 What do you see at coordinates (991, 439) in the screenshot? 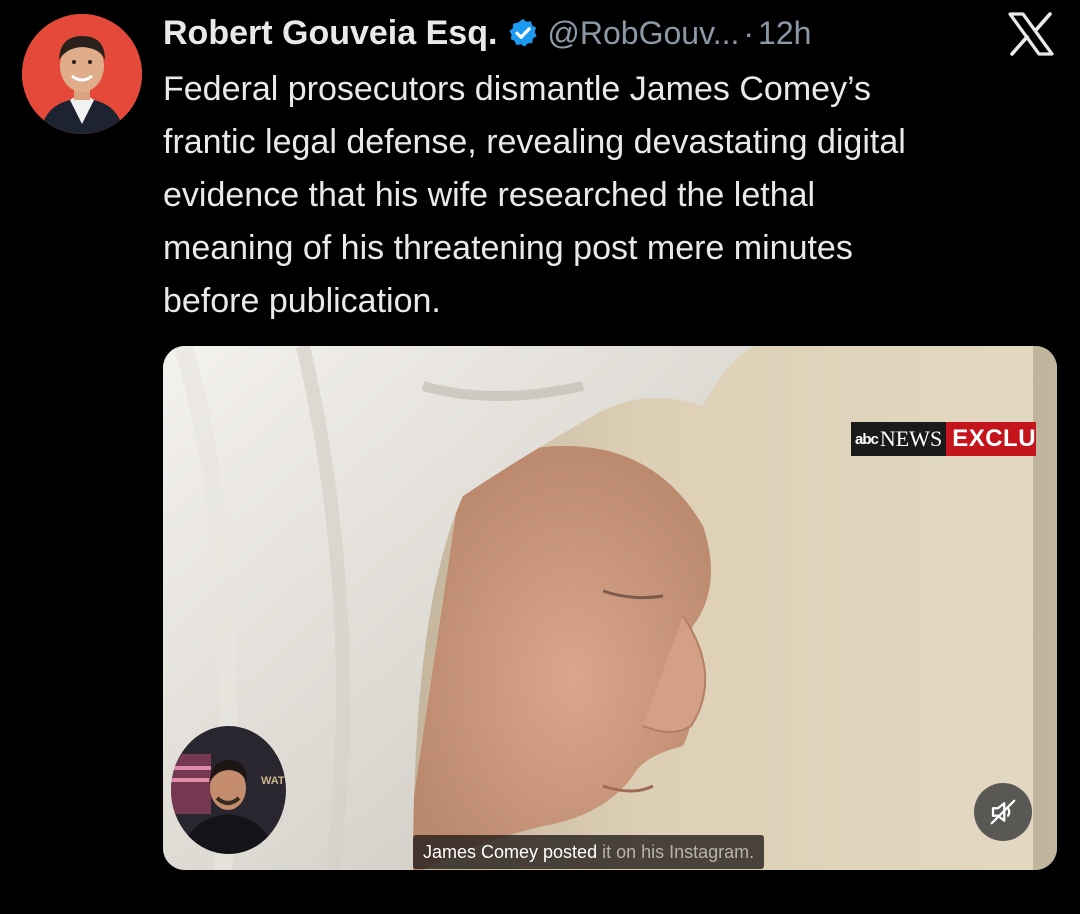
I see `exclusive-label: EXCLU` at bounding box center [991, 439].